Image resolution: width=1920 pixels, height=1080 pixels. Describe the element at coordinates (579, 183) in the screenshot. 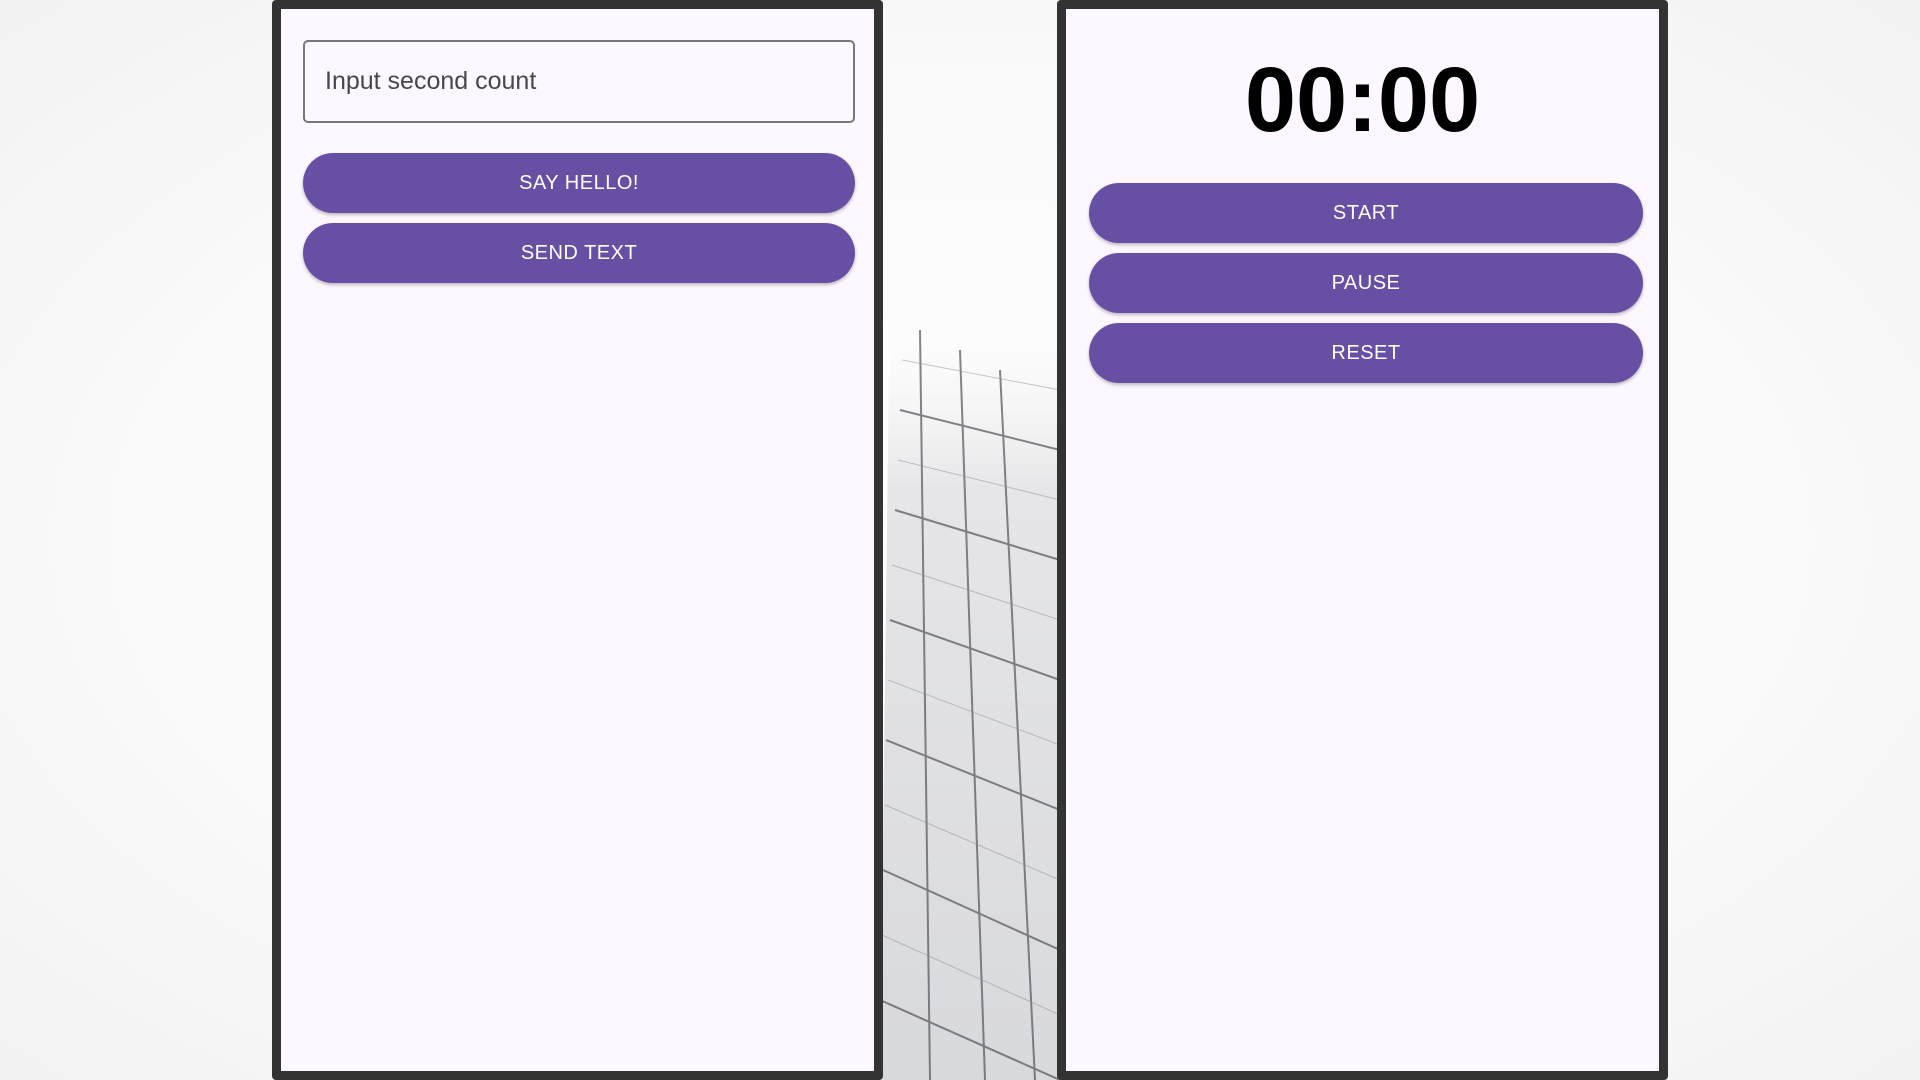

I see `say-hello-button: SAY HELLO!` at that location.